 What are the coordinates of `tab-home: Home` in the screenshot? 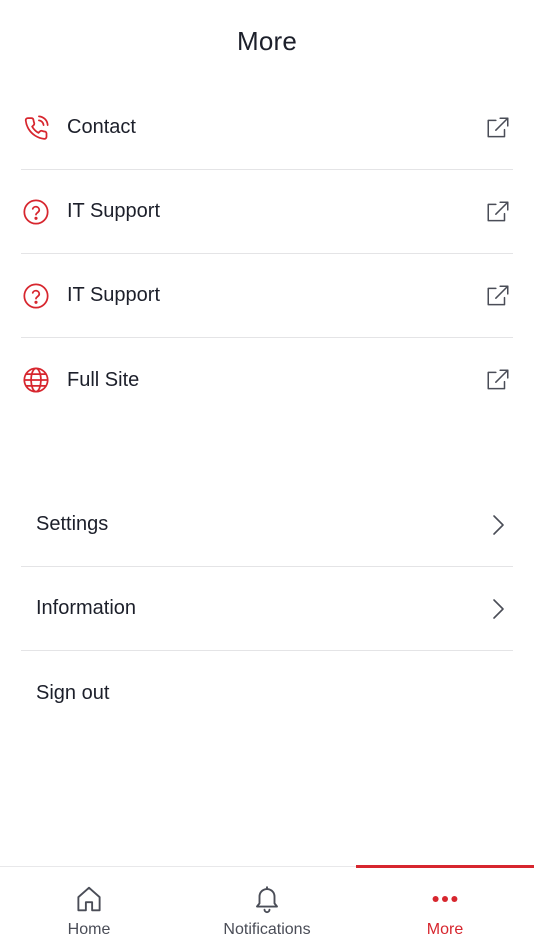 It's located at (89, 909).